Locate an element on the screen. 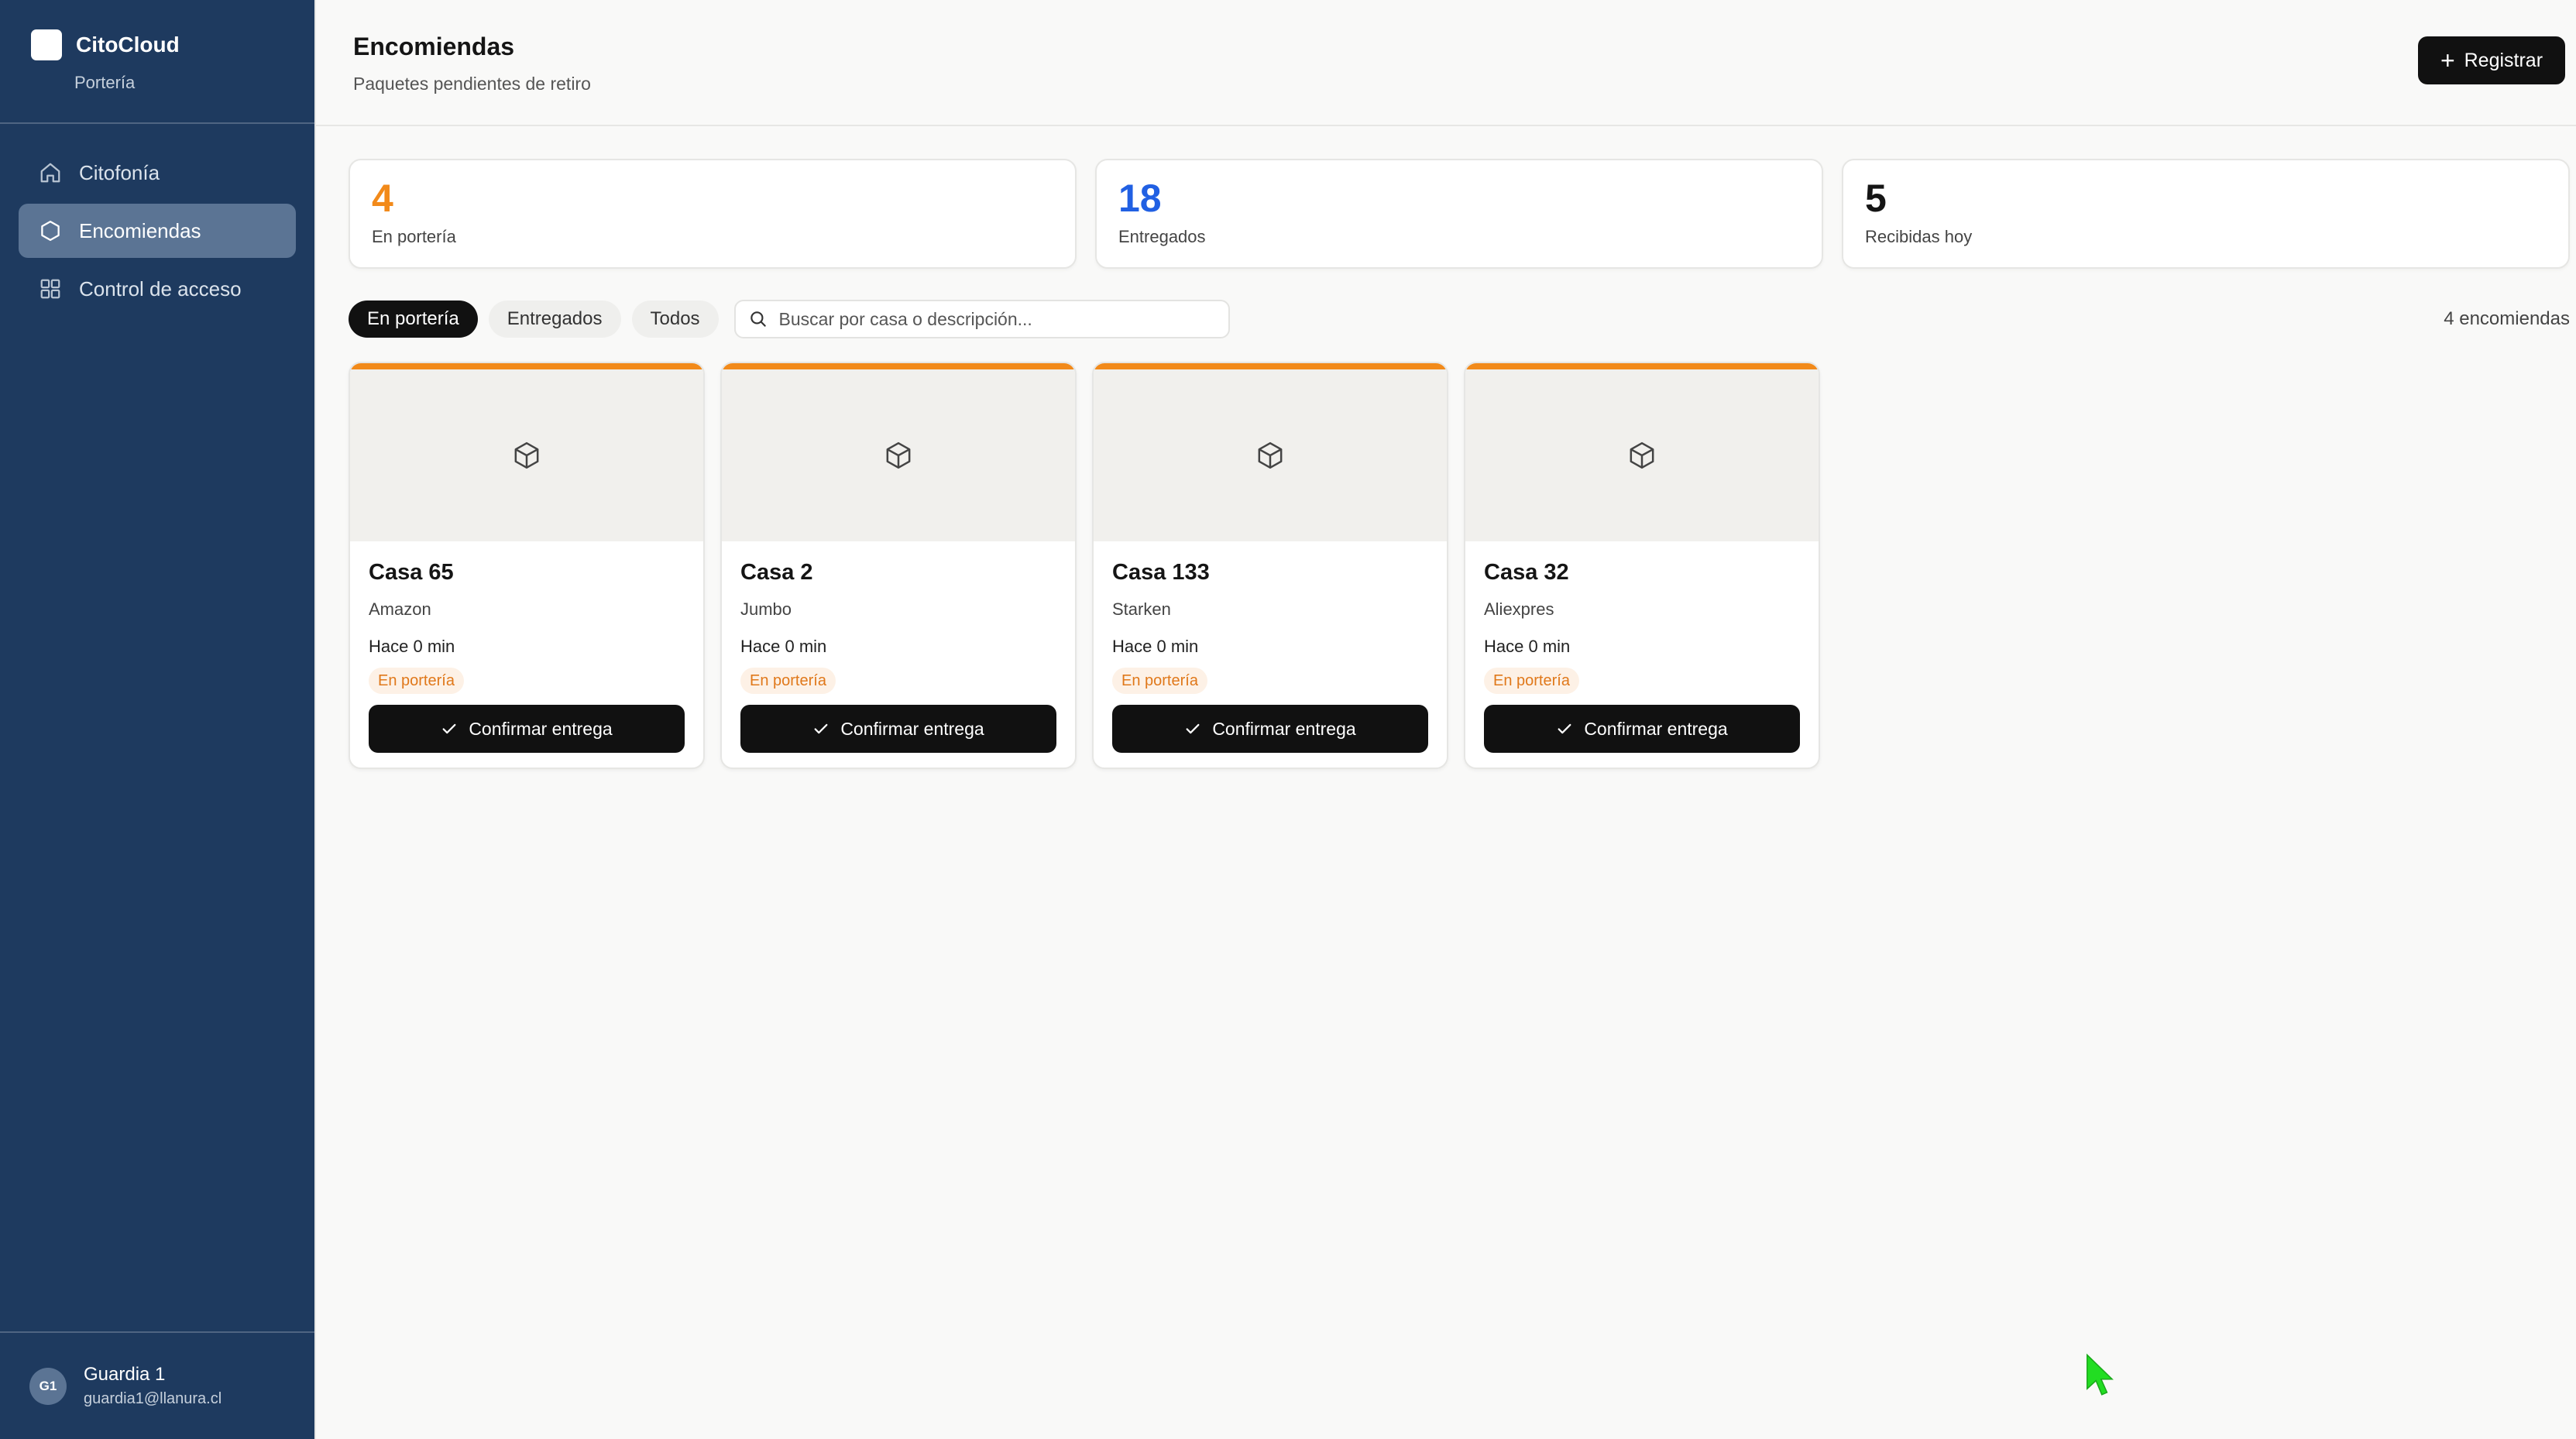 Image resolution: width=2576 pixels, height=1439 pixels. sidebar-item-label: Citofonía is located at coordinates (119, 172).